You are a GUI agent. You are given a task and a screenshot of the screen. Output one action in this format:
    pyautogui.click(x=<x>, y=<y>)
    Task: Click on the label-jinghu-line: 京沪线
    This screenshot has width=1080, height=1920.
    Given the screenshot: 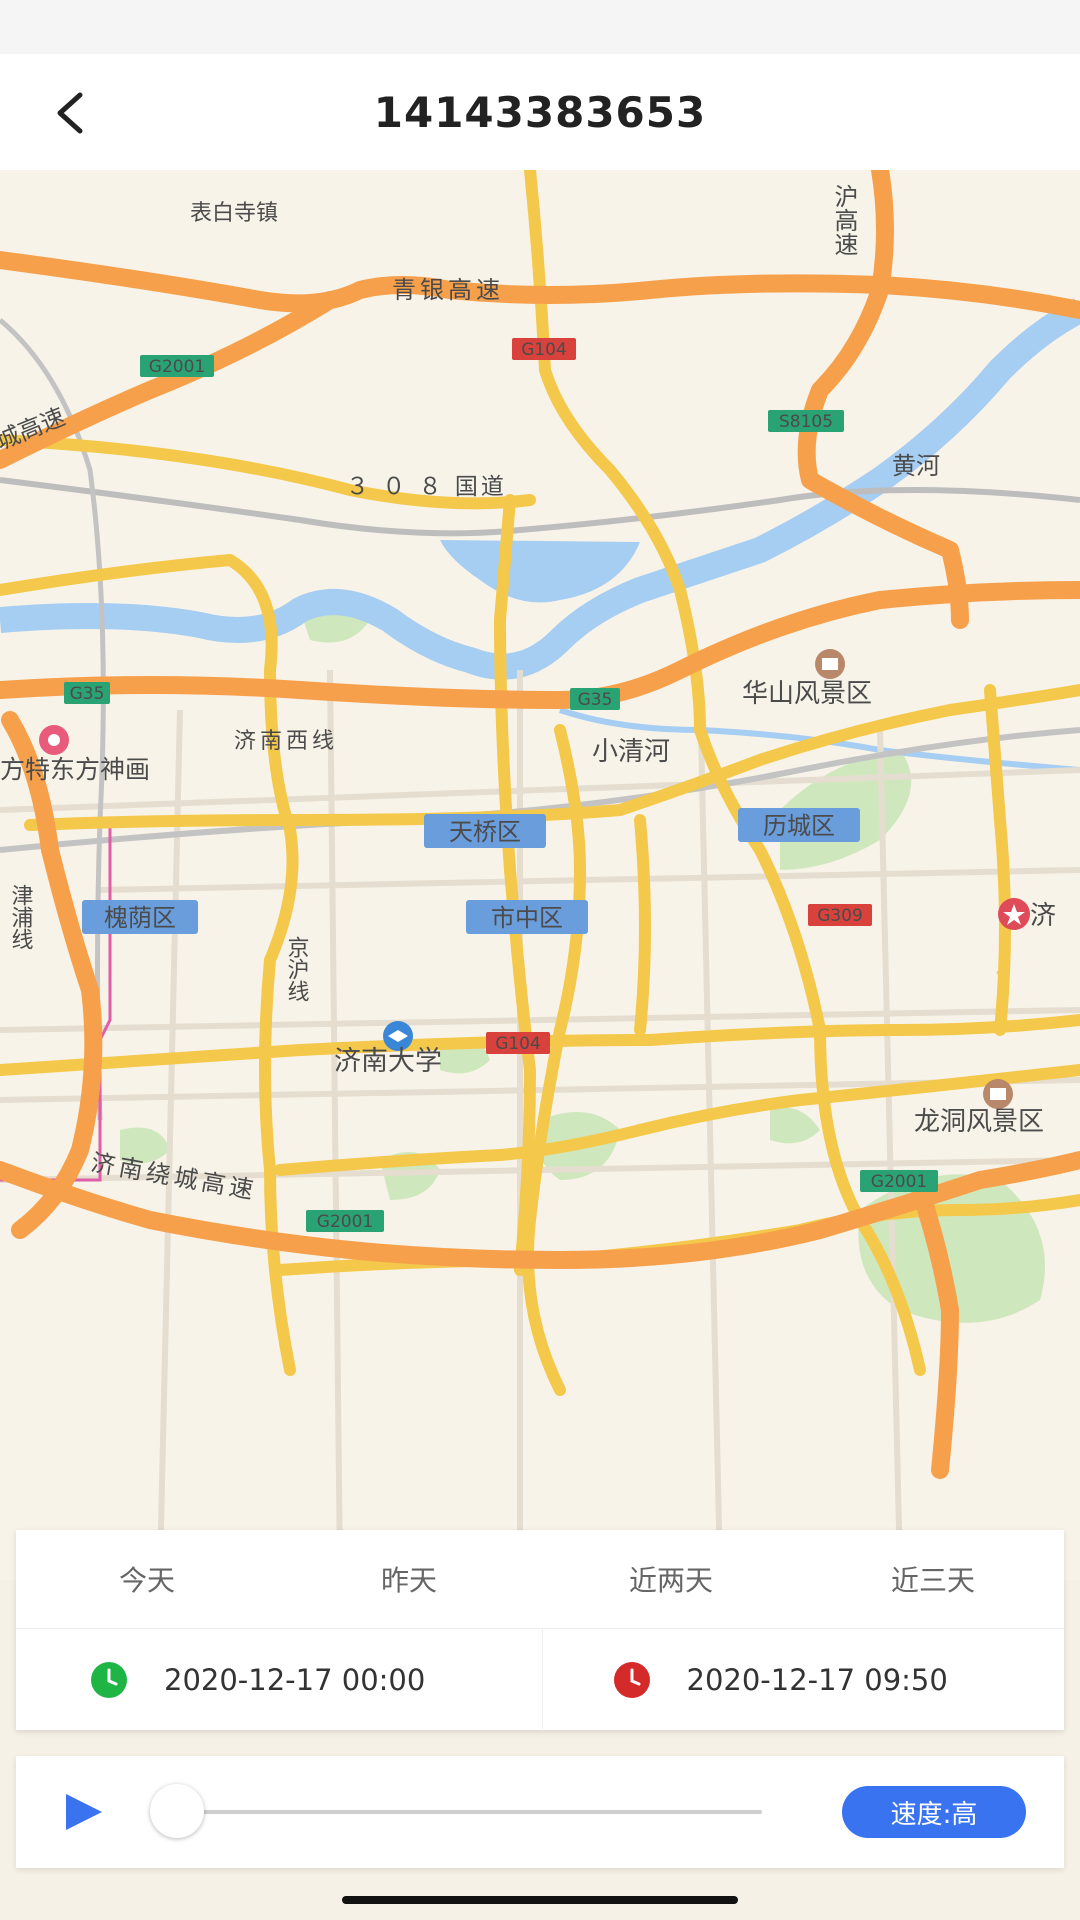 What is the action you would take?
    pyautogui.click(x=297, y=969)
    